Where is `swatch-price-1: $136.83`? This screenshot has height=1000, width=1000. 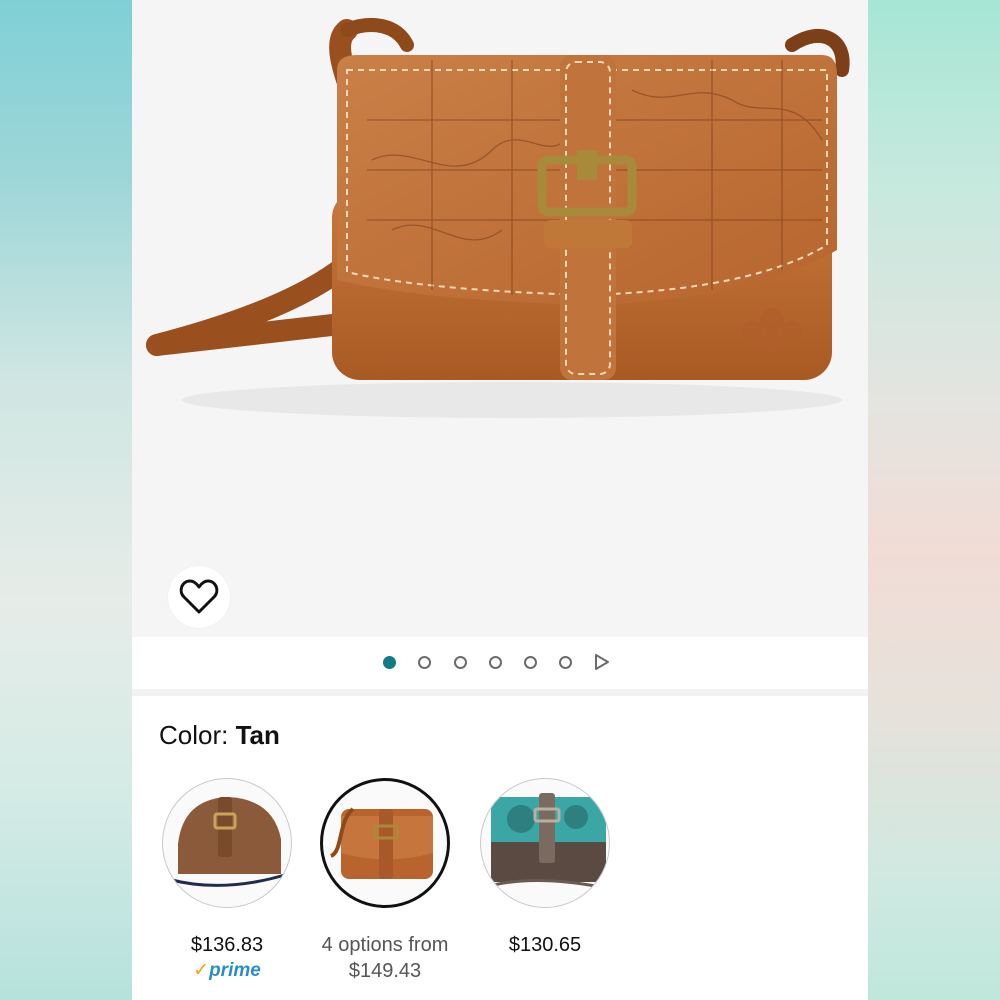 swatch-price-1: $136.83 is located at coordinates (227, 945).